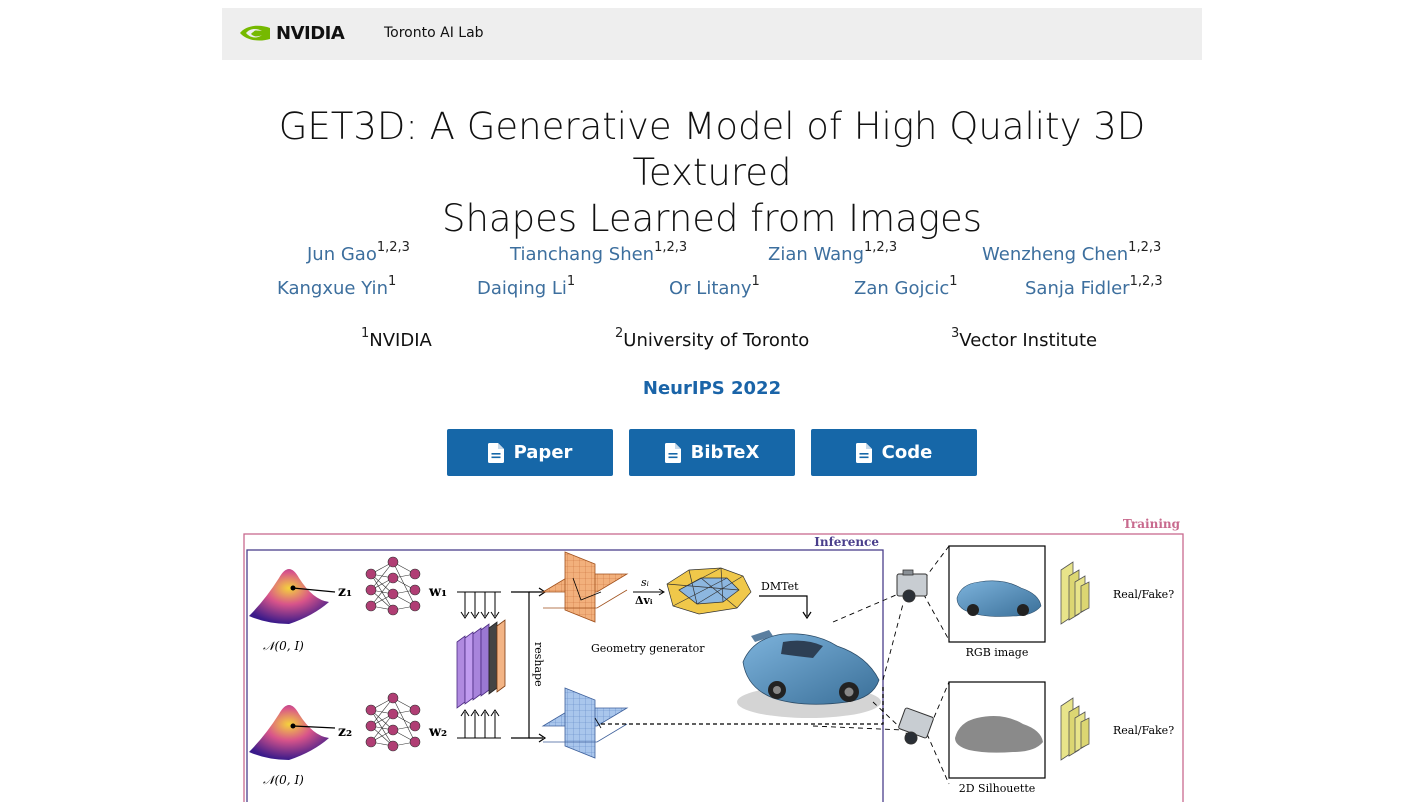 The height and width of the screenshot is (802, 1422). I want to click on gaussian-bump-top, so click(289, 596).